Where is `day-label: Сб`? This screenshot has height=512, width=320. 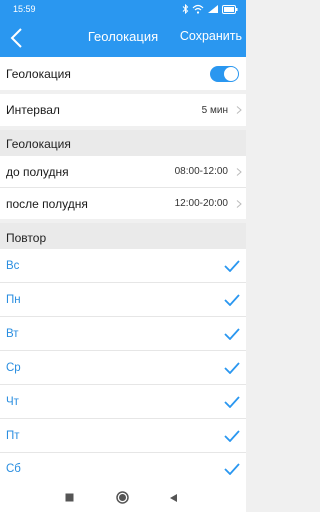 day-label: Сб is located at coordinates (13, 468).